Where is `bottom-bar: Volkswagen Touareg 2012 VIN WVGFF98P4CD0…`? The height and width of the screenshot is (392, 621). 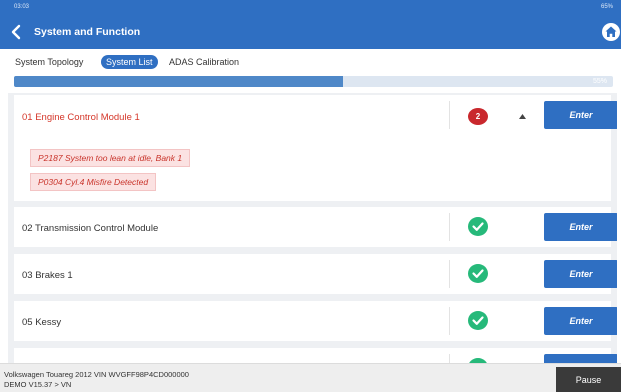 bottom-bar: Volkswagen Touareg 2012 VIN WVGFF98P4CD0… is located at coordinates (310, 377).